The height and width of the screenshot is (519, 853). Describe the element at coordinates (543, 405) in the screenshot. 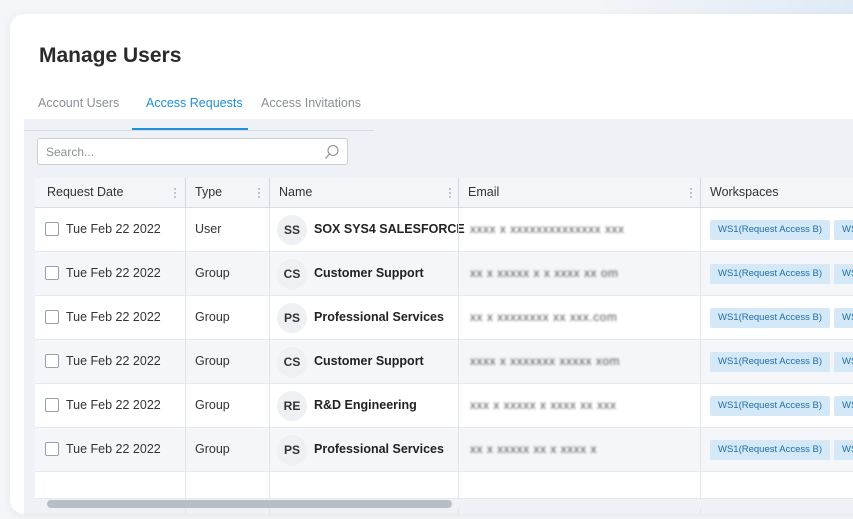

I see `requester-email: xxx x xxxxx x xxxx xx xxx` at that location.